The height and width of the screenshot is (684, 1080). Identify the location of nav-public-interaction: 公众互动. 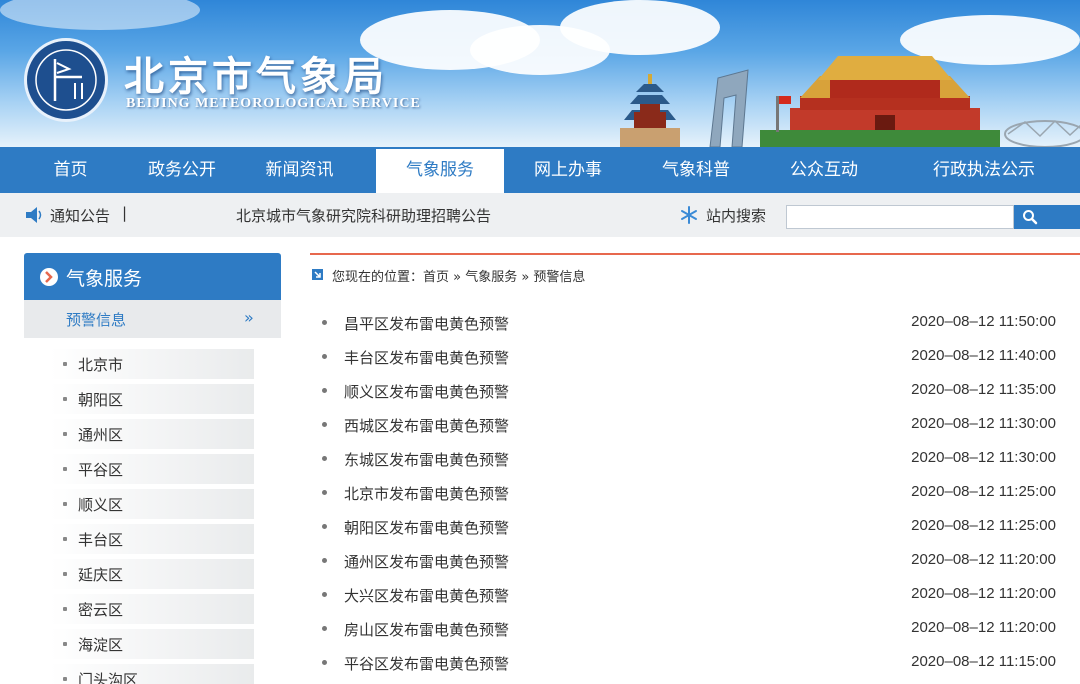
(824, 170).